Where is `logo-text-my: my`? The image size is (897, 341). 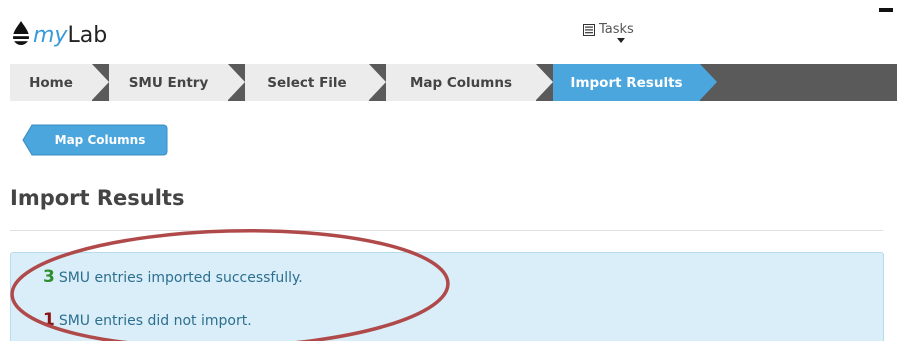
logo-text-my: my is located at coordinates (50, 35).